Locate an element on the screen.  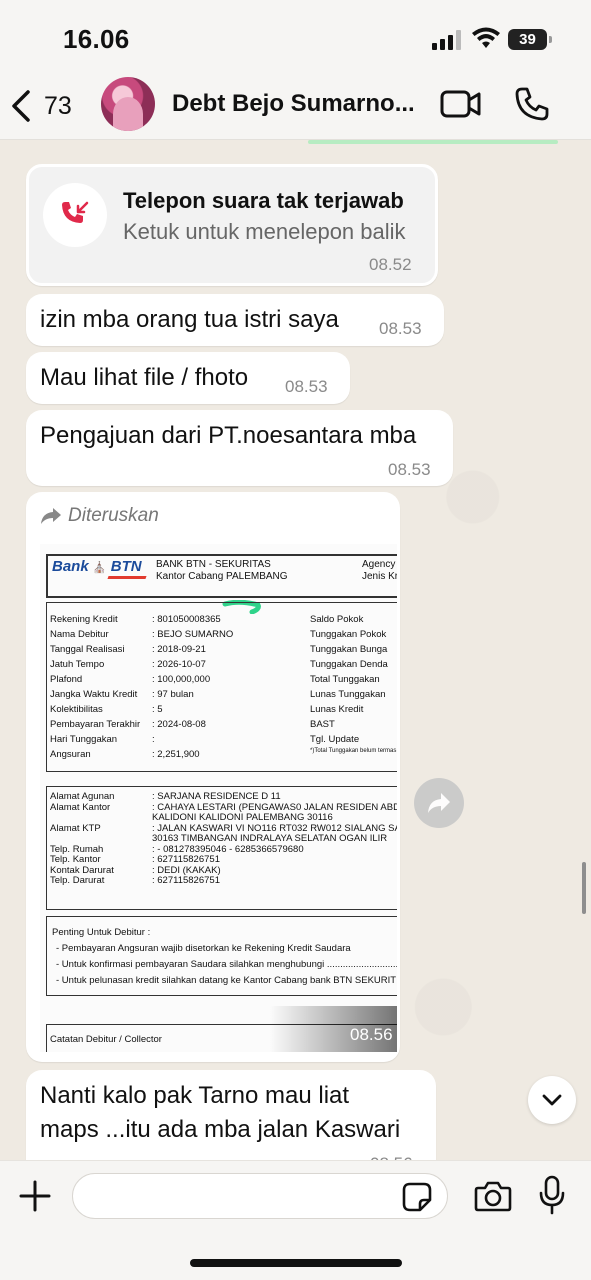
attach-plus-icon is located at coordinates (35, 1196).